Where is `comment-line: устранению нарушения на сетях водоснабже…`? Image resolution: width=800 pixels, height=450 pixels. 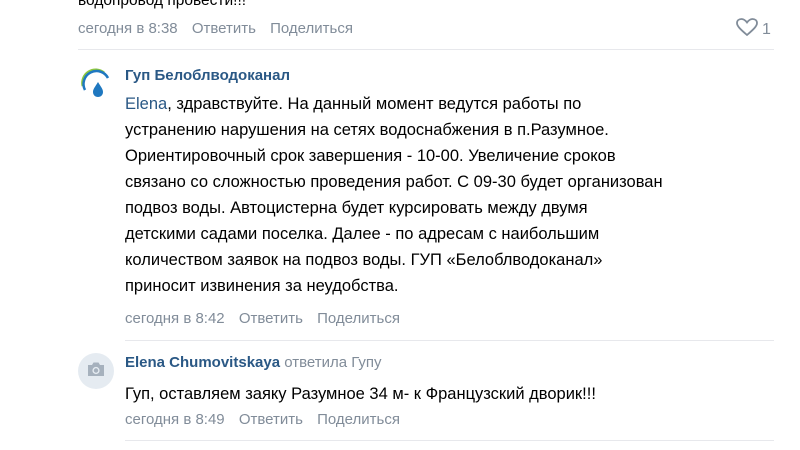 comment-line: устранению нарушения на сетях водоснабже… is located at coordinates (367, 130).